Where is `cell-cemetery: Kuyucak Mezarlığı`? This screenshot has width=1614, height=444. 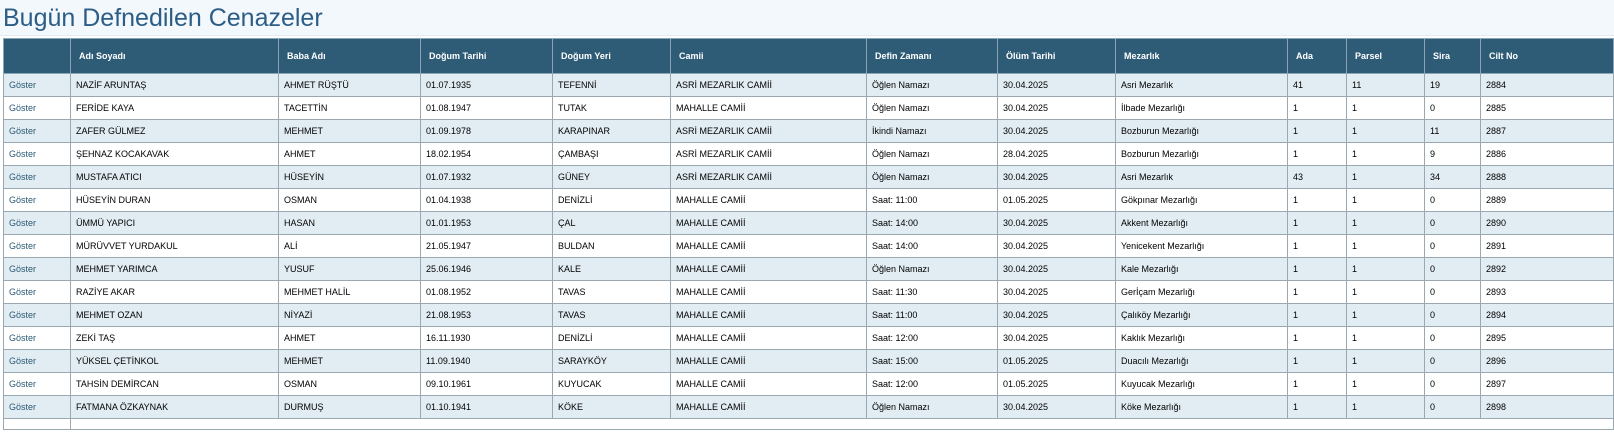 cell-cemetery: Kuyucak Mezarlığı is located at coordinates (1201, 384).